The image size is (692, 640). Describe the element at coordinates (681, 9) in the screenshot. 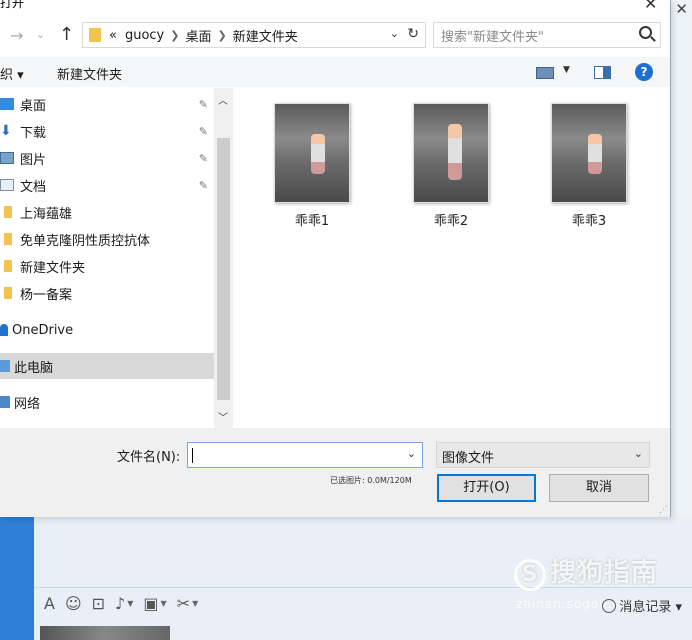

I see `chat-close-icon: ✕` at that location.